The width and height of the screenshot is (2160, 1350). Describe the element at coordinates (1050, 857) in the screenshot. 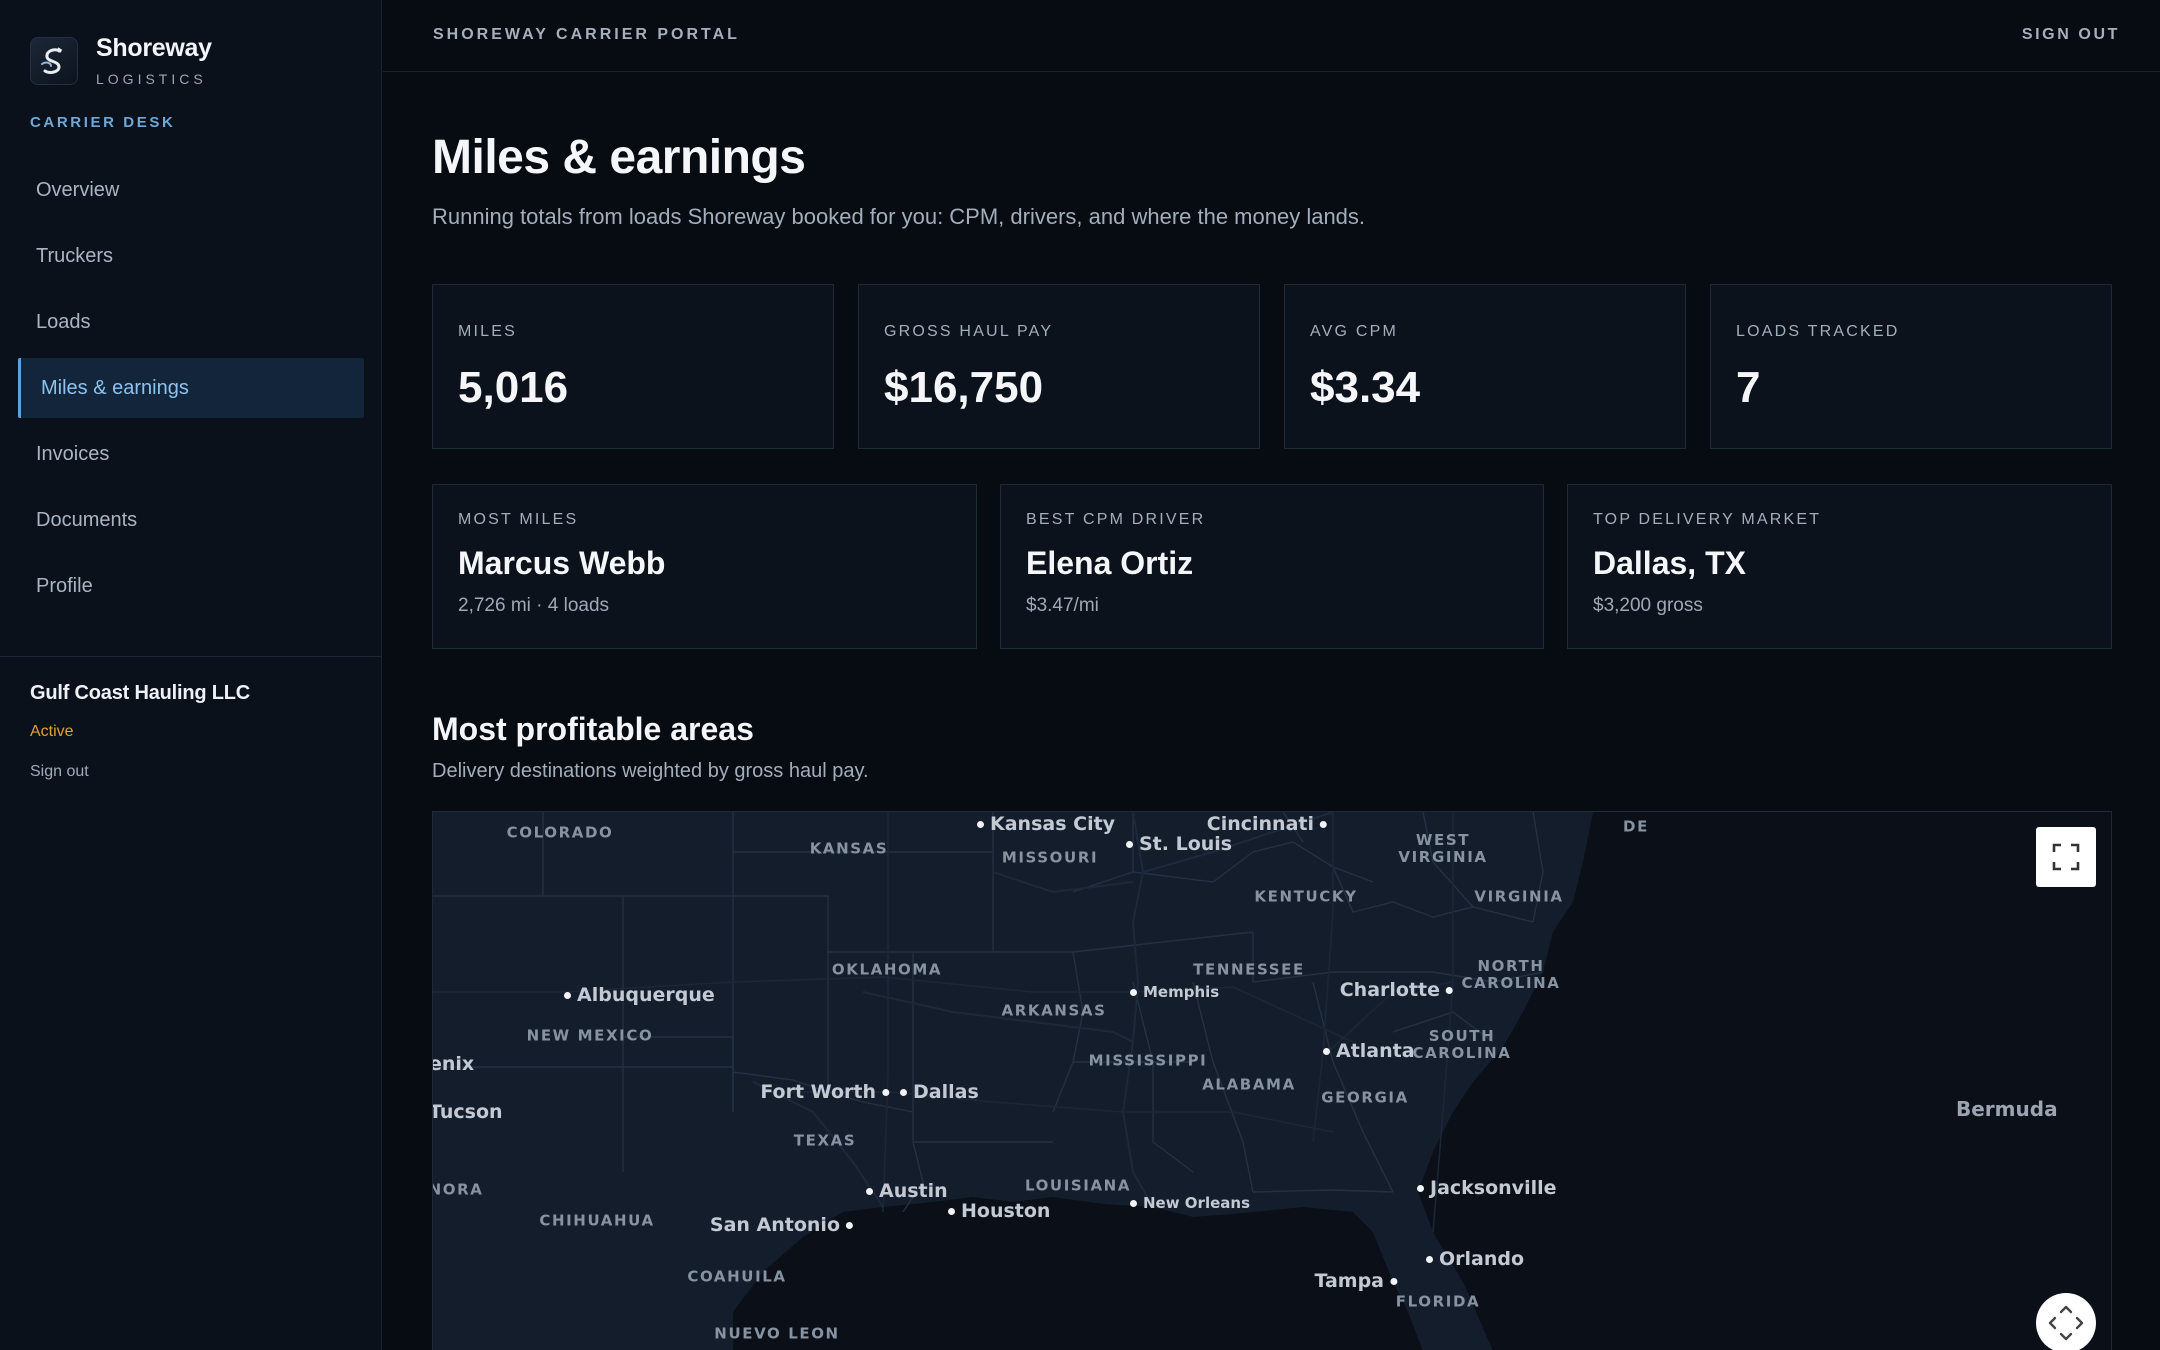

I see `map-label-missouri: MISSOURI` at that location.